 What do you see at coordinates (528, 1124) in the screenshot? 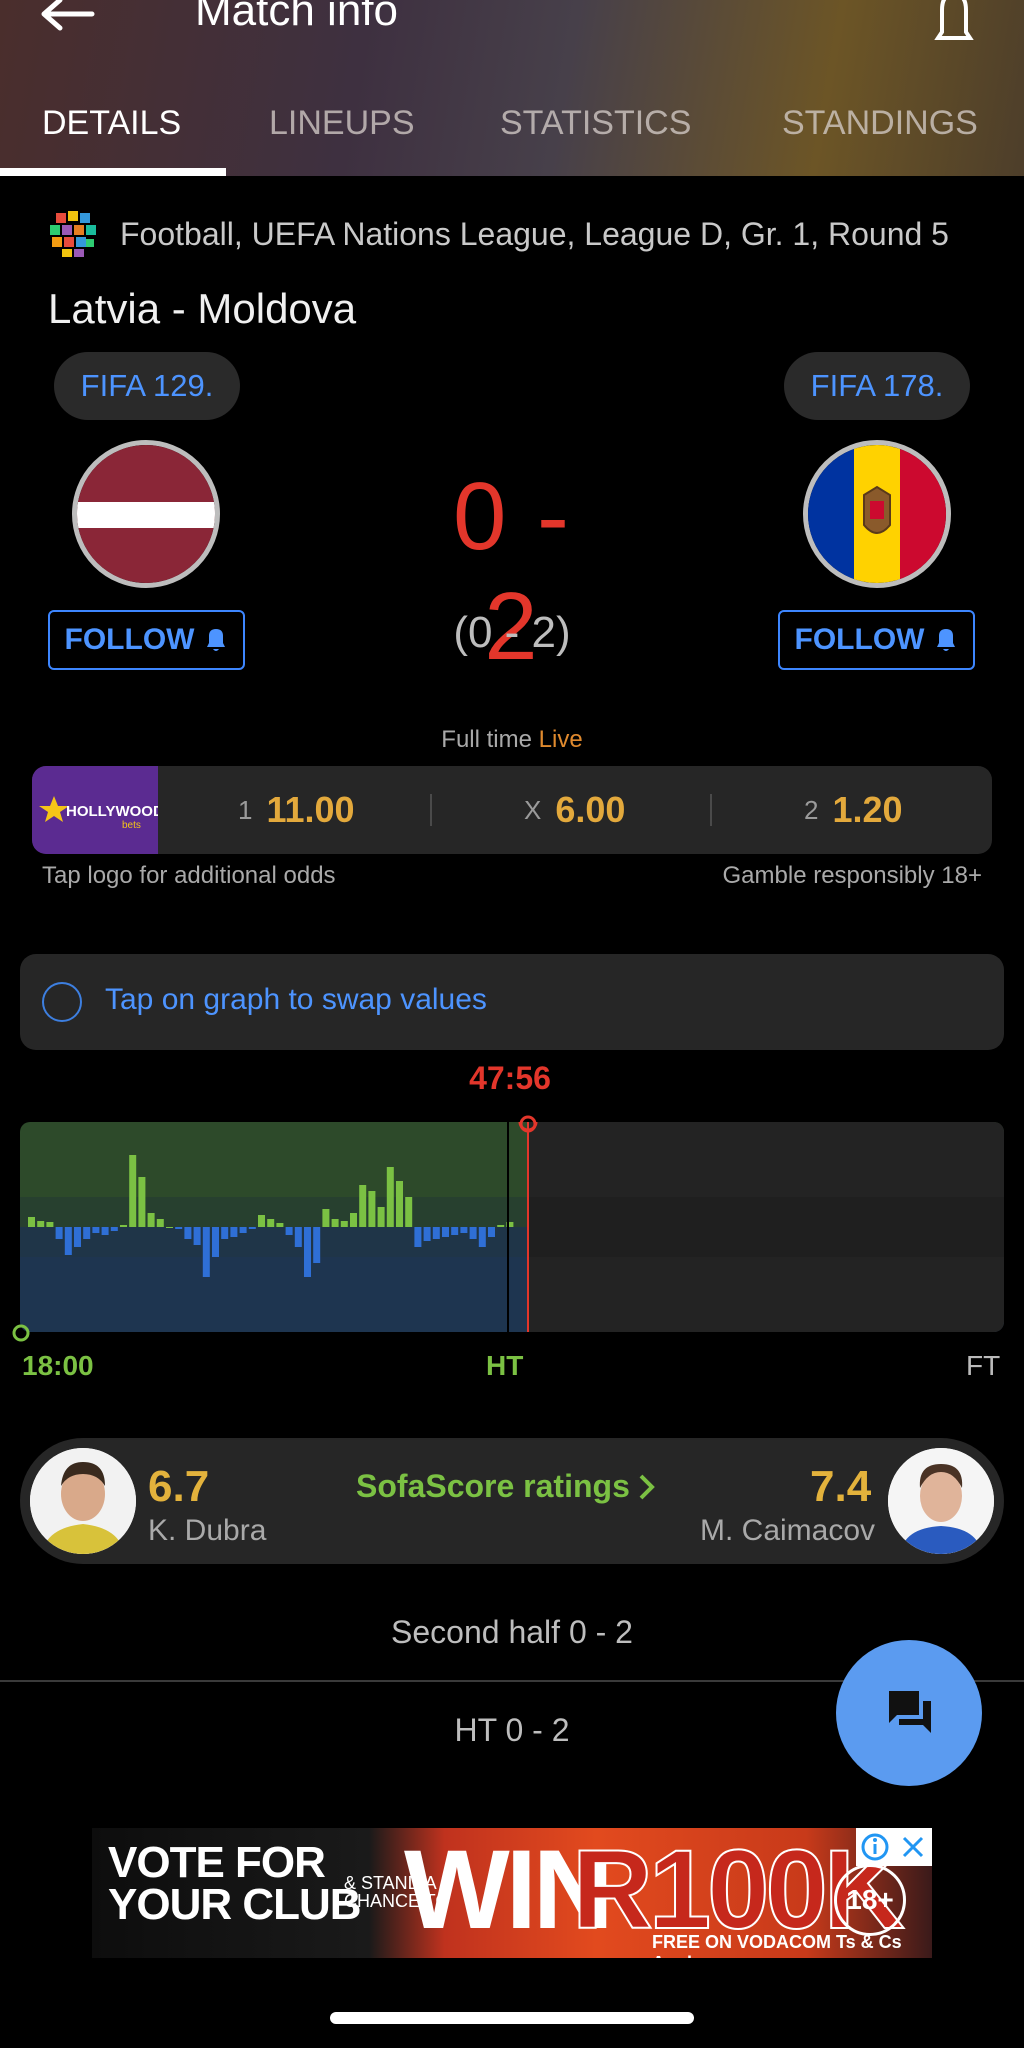
I see `clock-marker-icon` at bounding box center [528, 1124].